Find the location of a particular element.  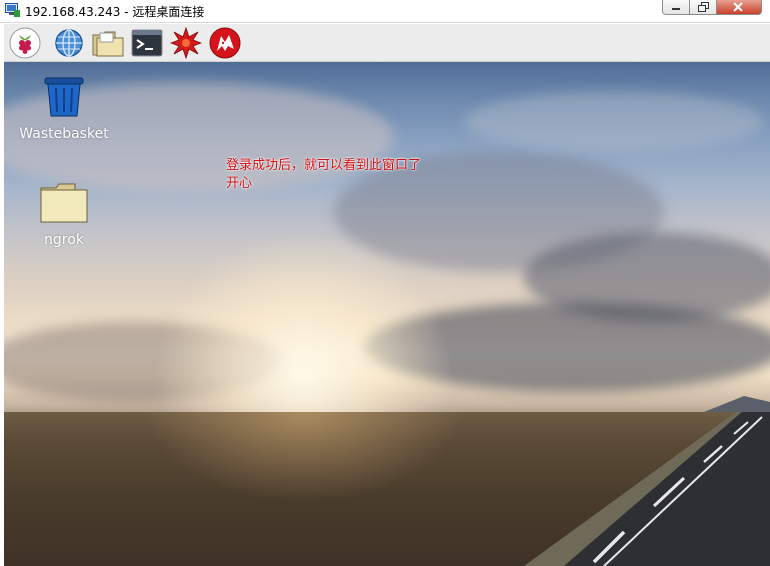

taskbar-panel is located at coordinates (387, 43).